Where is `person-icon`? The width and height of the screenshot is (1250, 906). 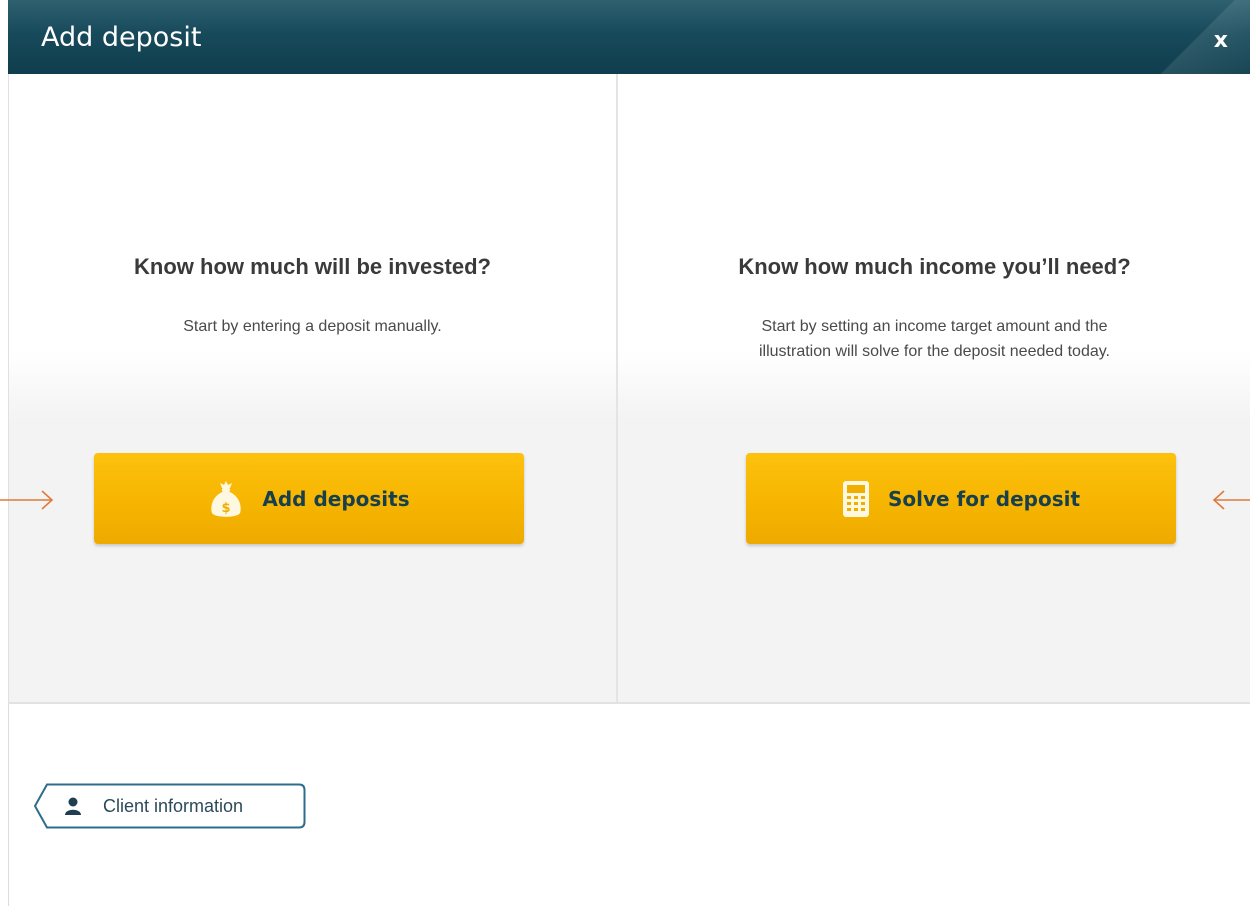 person-icon is located at coordinates (73, 808).